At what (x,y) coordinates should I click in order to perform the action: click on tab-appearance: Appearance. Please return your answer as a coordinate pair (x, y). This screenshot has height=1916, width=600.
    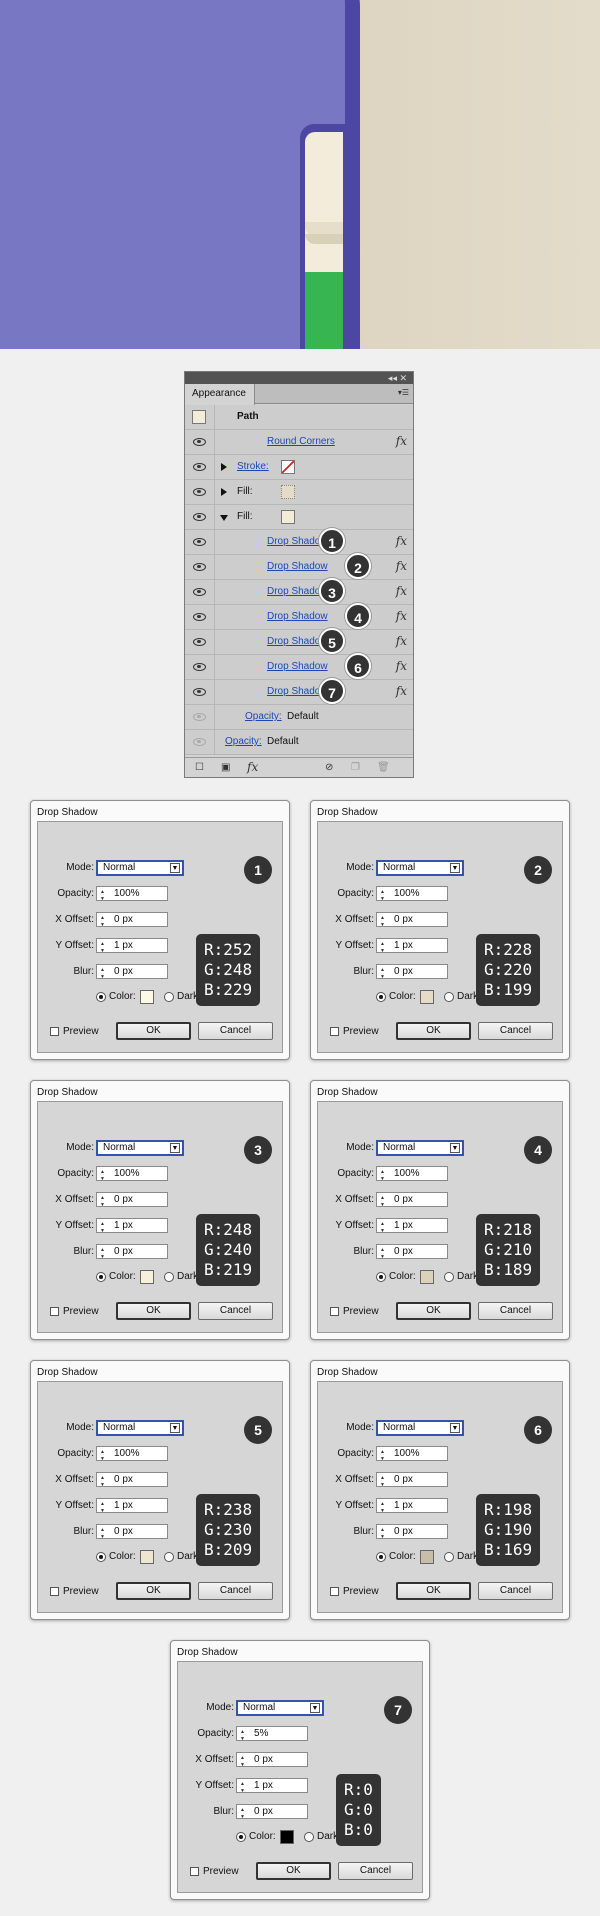
    Looking at the image, I should click on (220, 394).